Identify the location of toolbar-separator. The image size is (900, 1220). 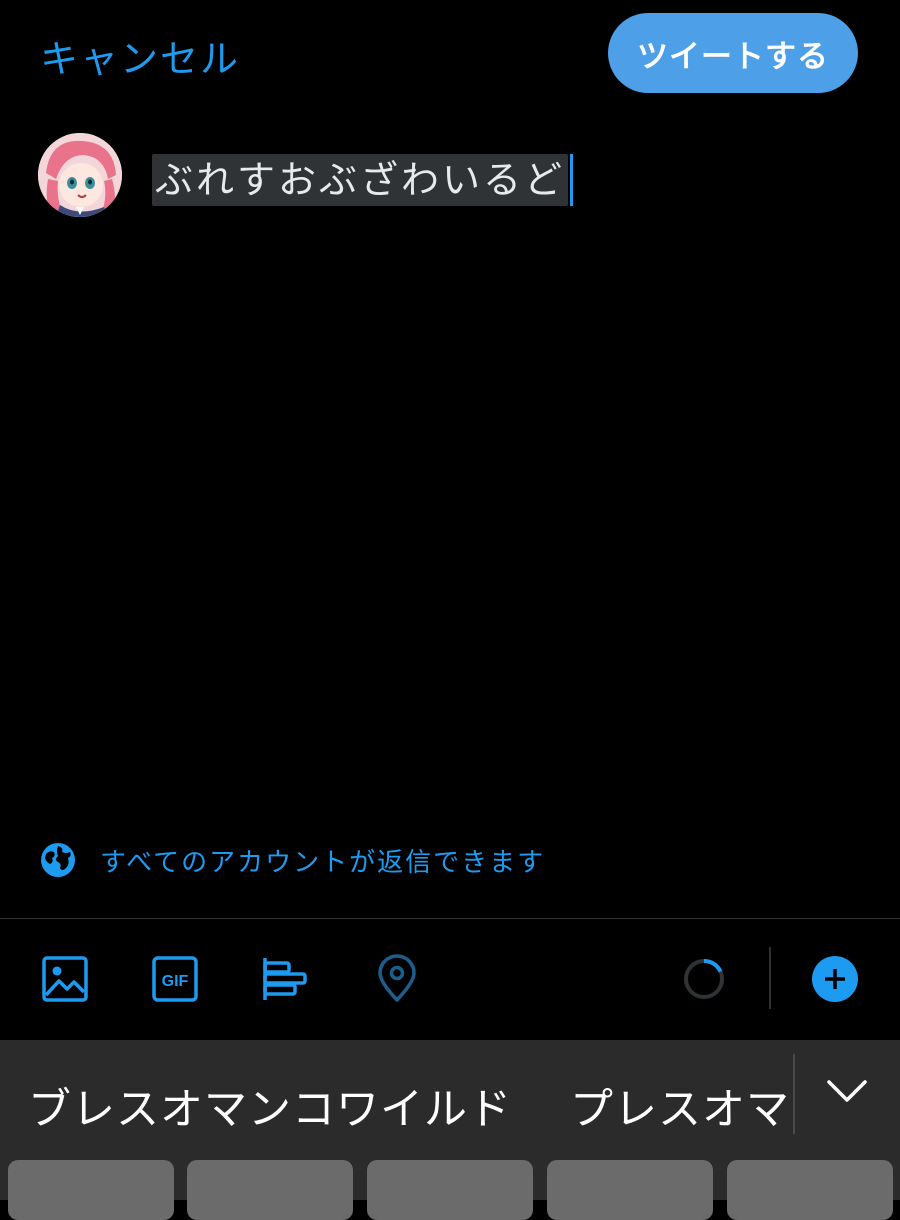
(770, 978).